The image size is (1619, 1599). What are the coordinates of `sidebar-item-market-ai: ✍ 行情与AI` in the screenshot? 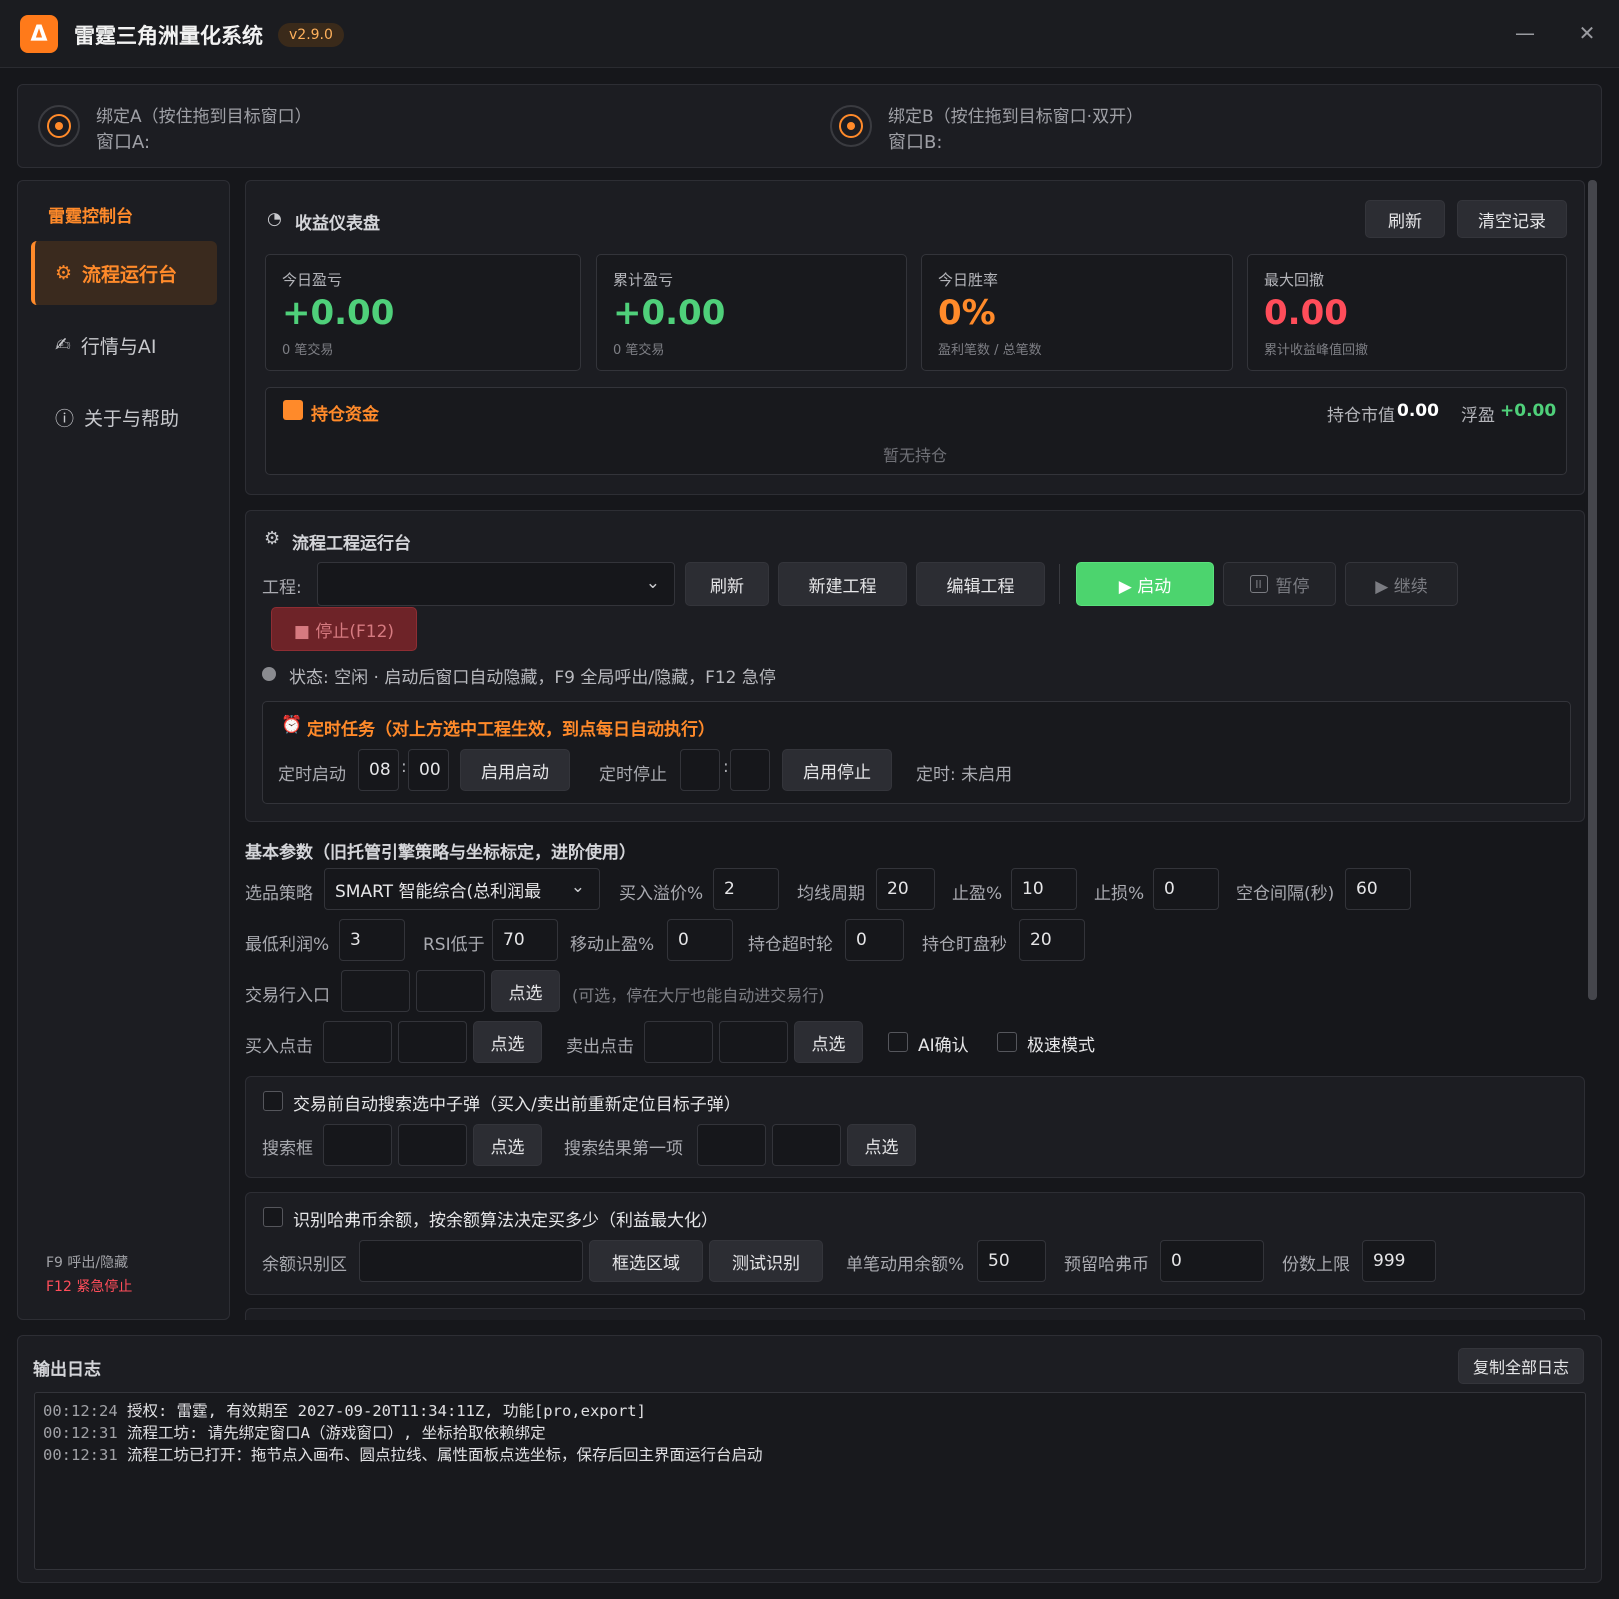 It's located at (124, 345).